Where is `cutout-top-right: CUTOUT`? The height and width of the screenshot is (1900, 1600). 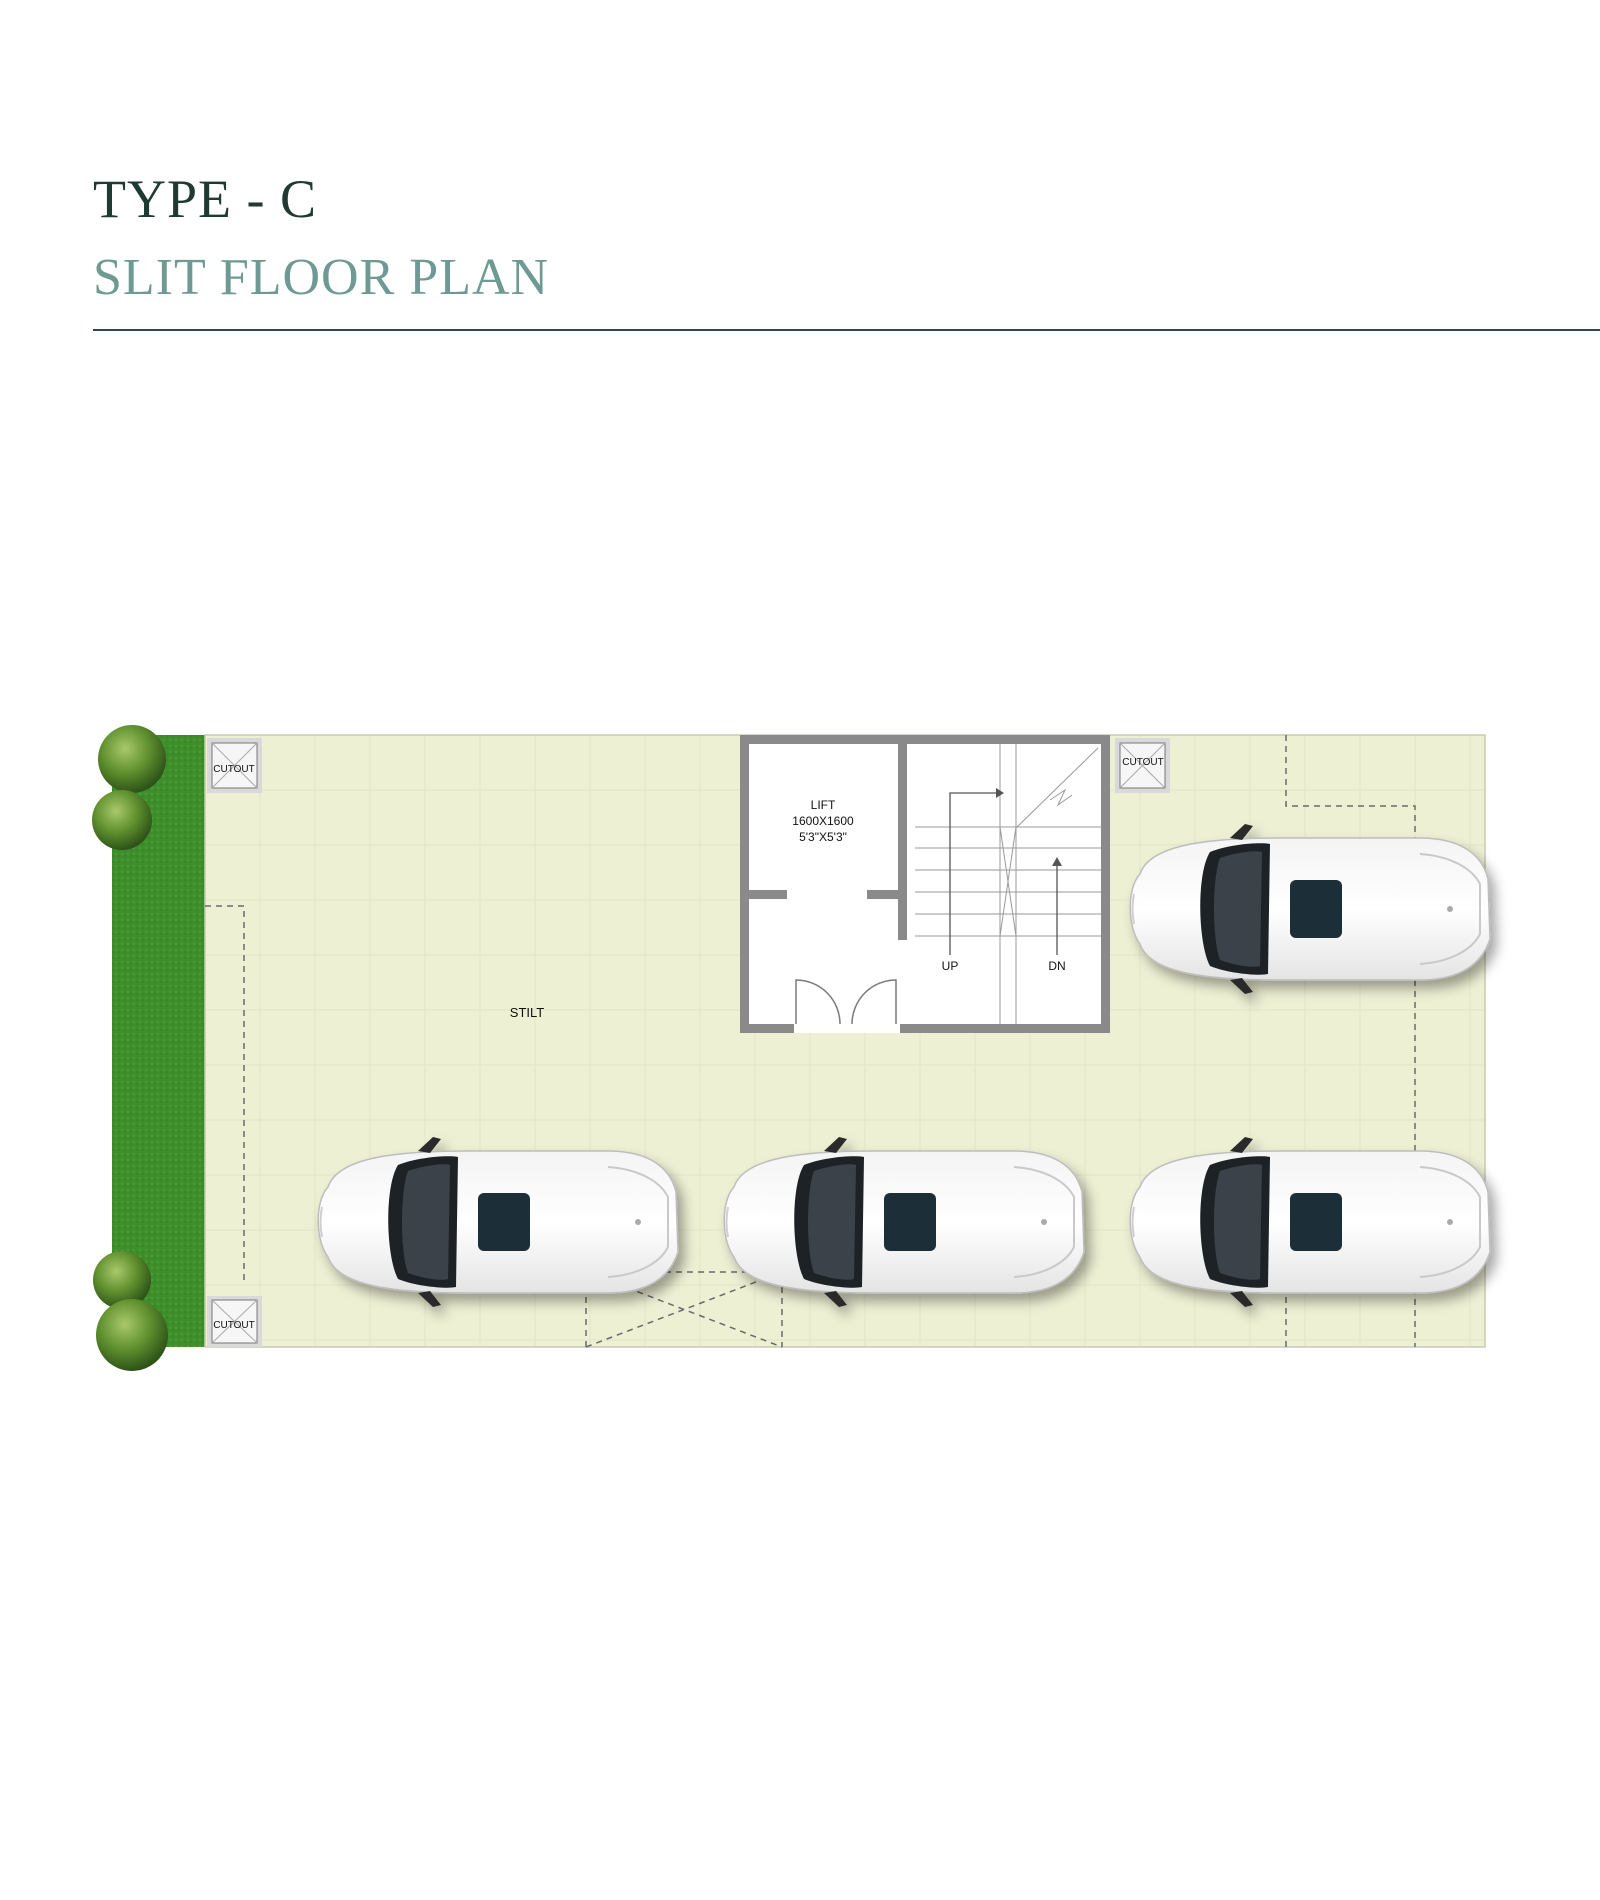
cutout-top-right: CUTOUT is located at coordinates (1142, 765).